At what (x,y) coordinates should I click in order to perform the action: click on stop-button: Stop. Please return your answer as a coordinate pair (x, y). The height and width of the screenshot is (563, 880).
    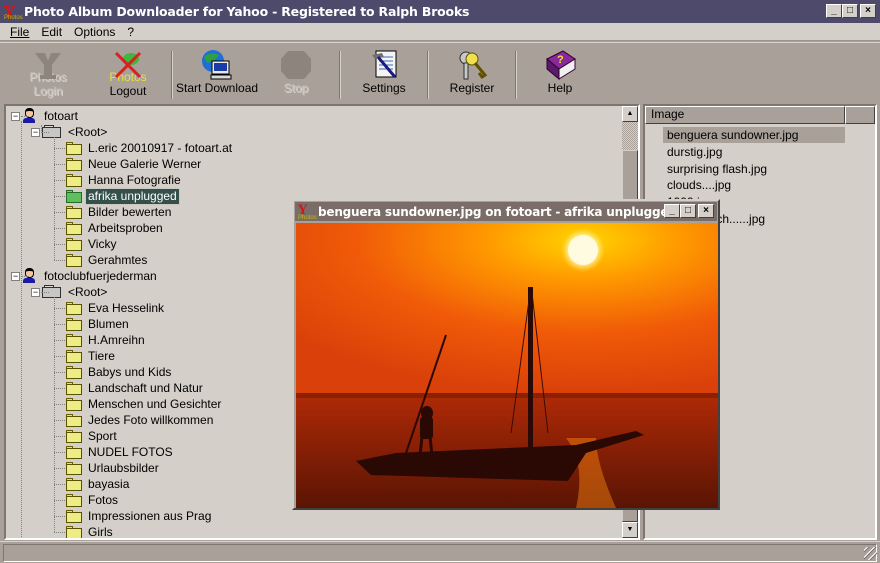
    Looking at the image, I should click on (296, 75).